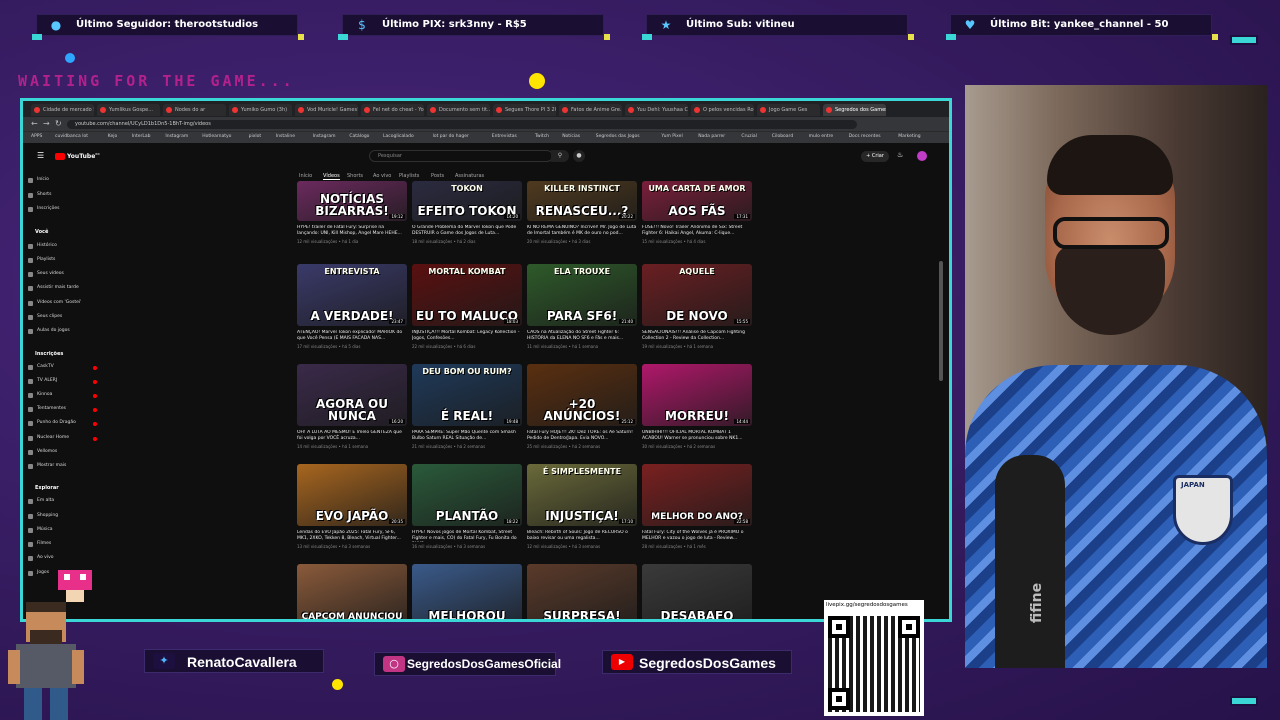 This screenshot has height=720, width=1280. I want to click on instagram-handle: ○ SegredosDosGamesOficial, so click(467, 664).